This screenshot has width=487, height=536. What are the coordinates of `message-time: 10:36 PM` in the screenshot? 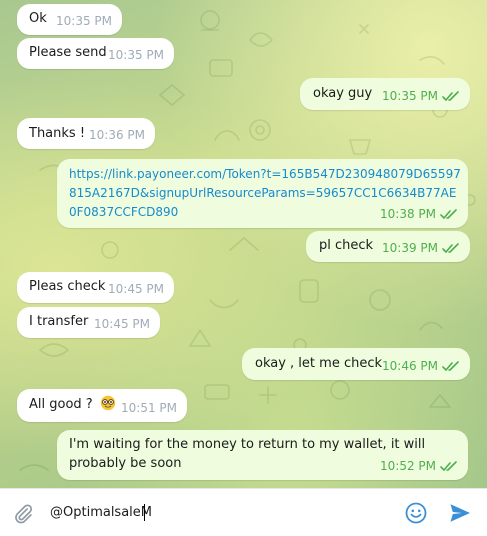 It's located at (117, 135).